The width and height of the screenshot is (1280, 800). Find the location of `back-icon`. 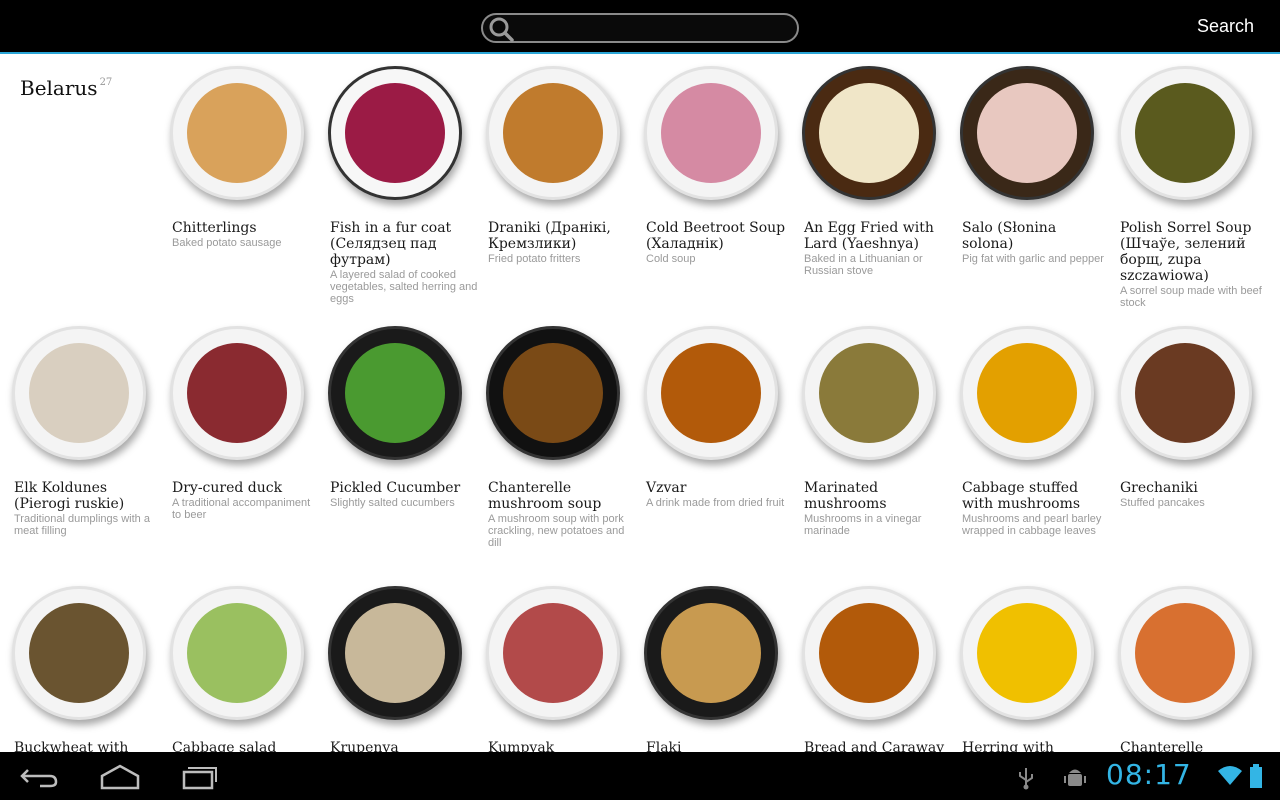

back-icon is located at coordinates (40, 776).